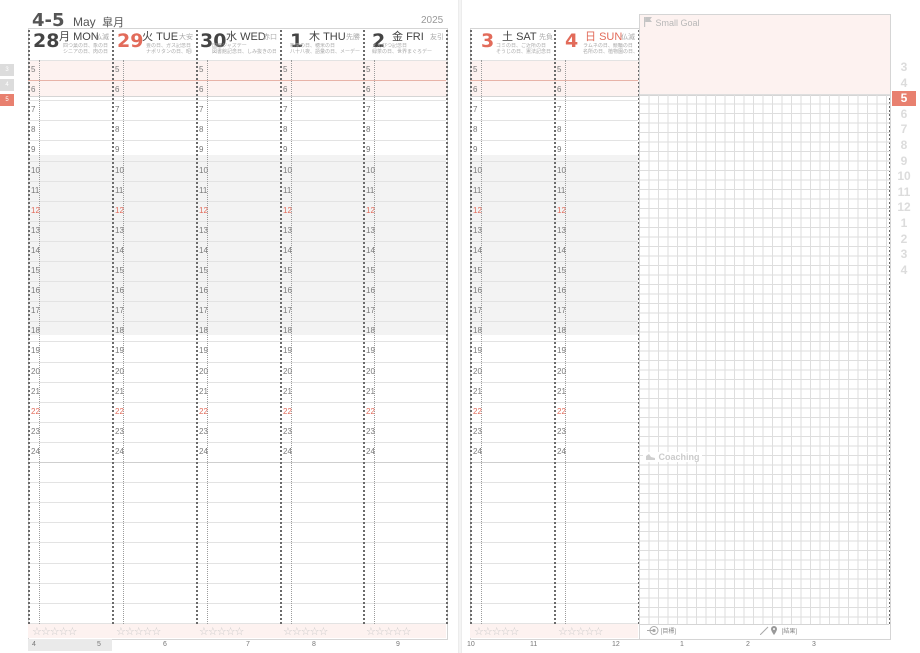 The width and height of the screenshot is (920, 653). I want to click on left-month-tab: 4, so click(7, 85).